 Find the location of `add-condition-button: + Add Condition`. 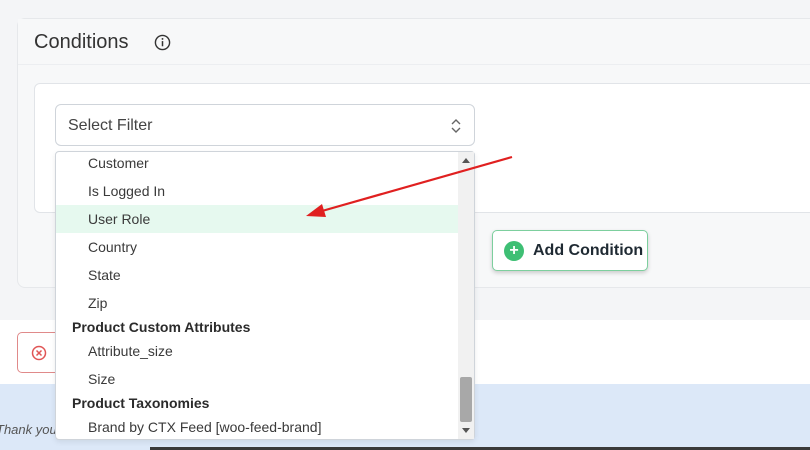

add-condition-button: + Add Condition is located at coordinates (570, 250).